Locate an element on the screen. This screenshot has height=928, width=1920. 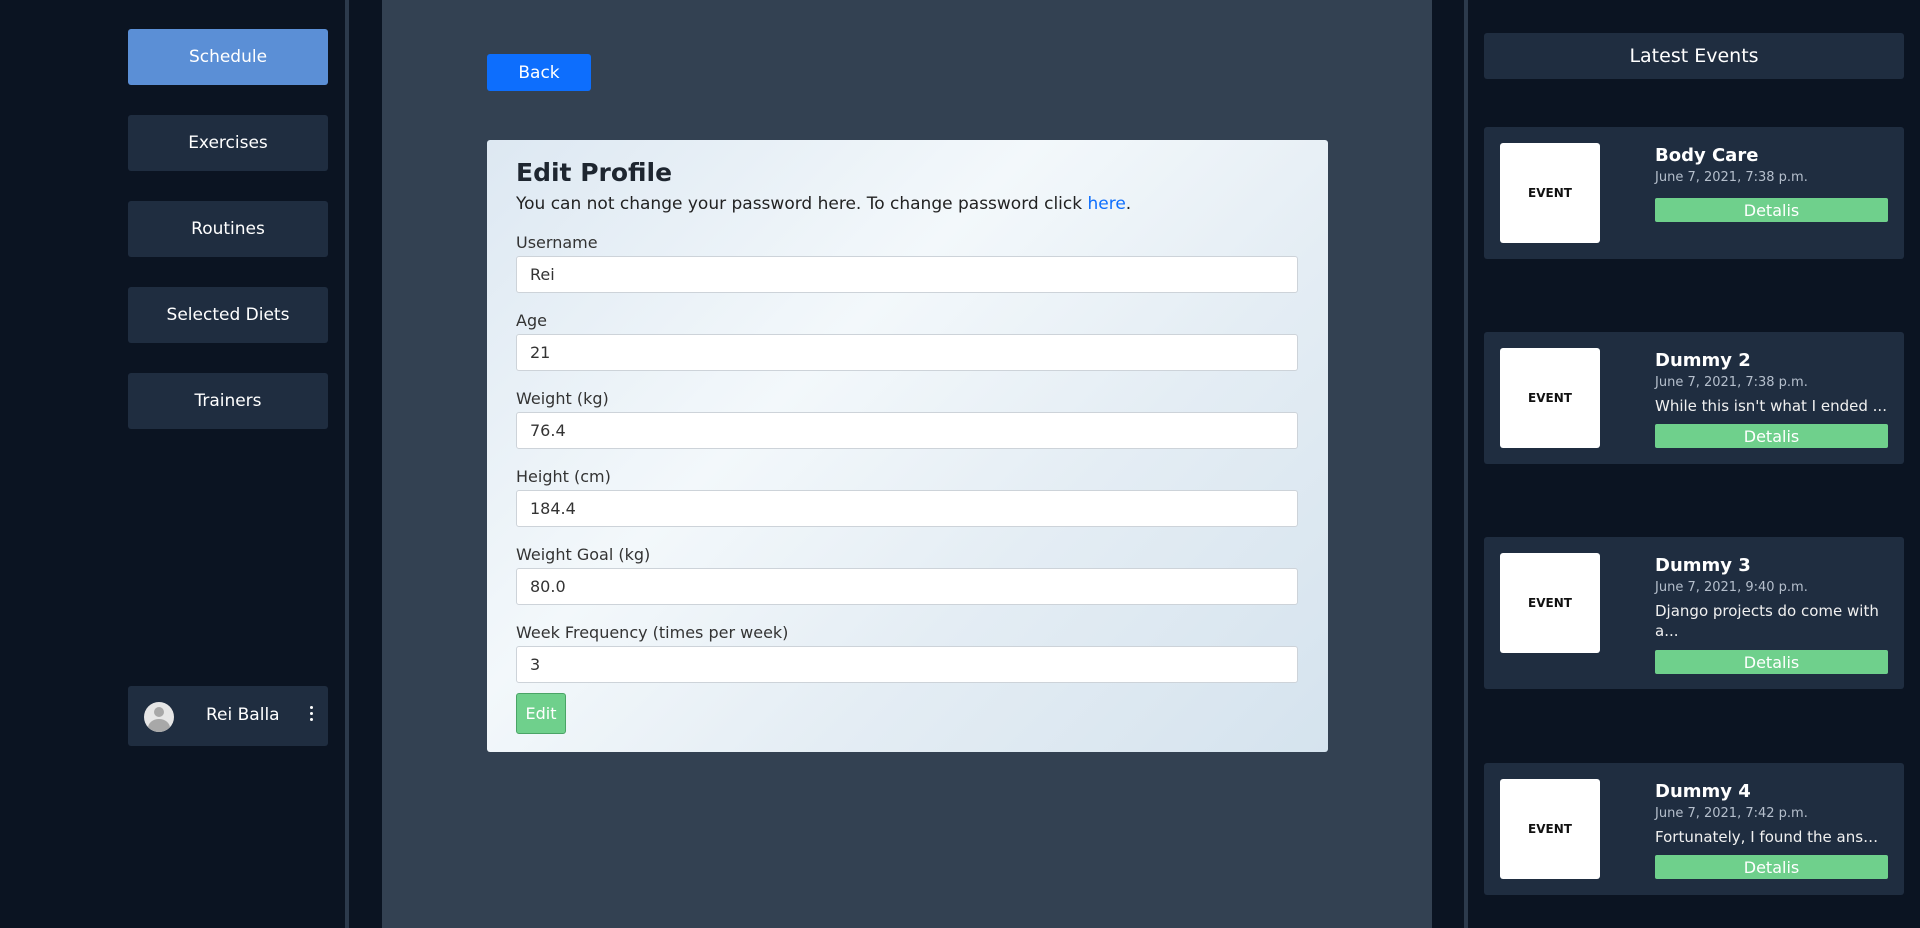
weight-label: Weight (kg) is located at coordinates (562, 398).